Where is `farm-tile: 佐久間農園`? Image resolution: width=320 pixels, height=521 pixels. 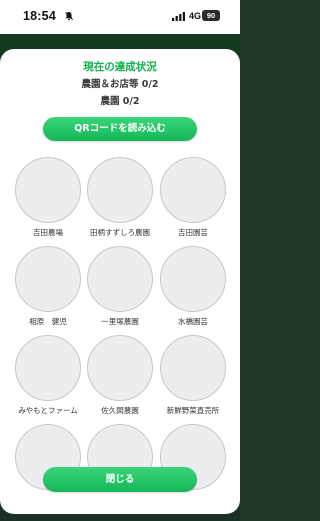 farm-tile: 佐久間農園 is located at coordinates (120, 379).